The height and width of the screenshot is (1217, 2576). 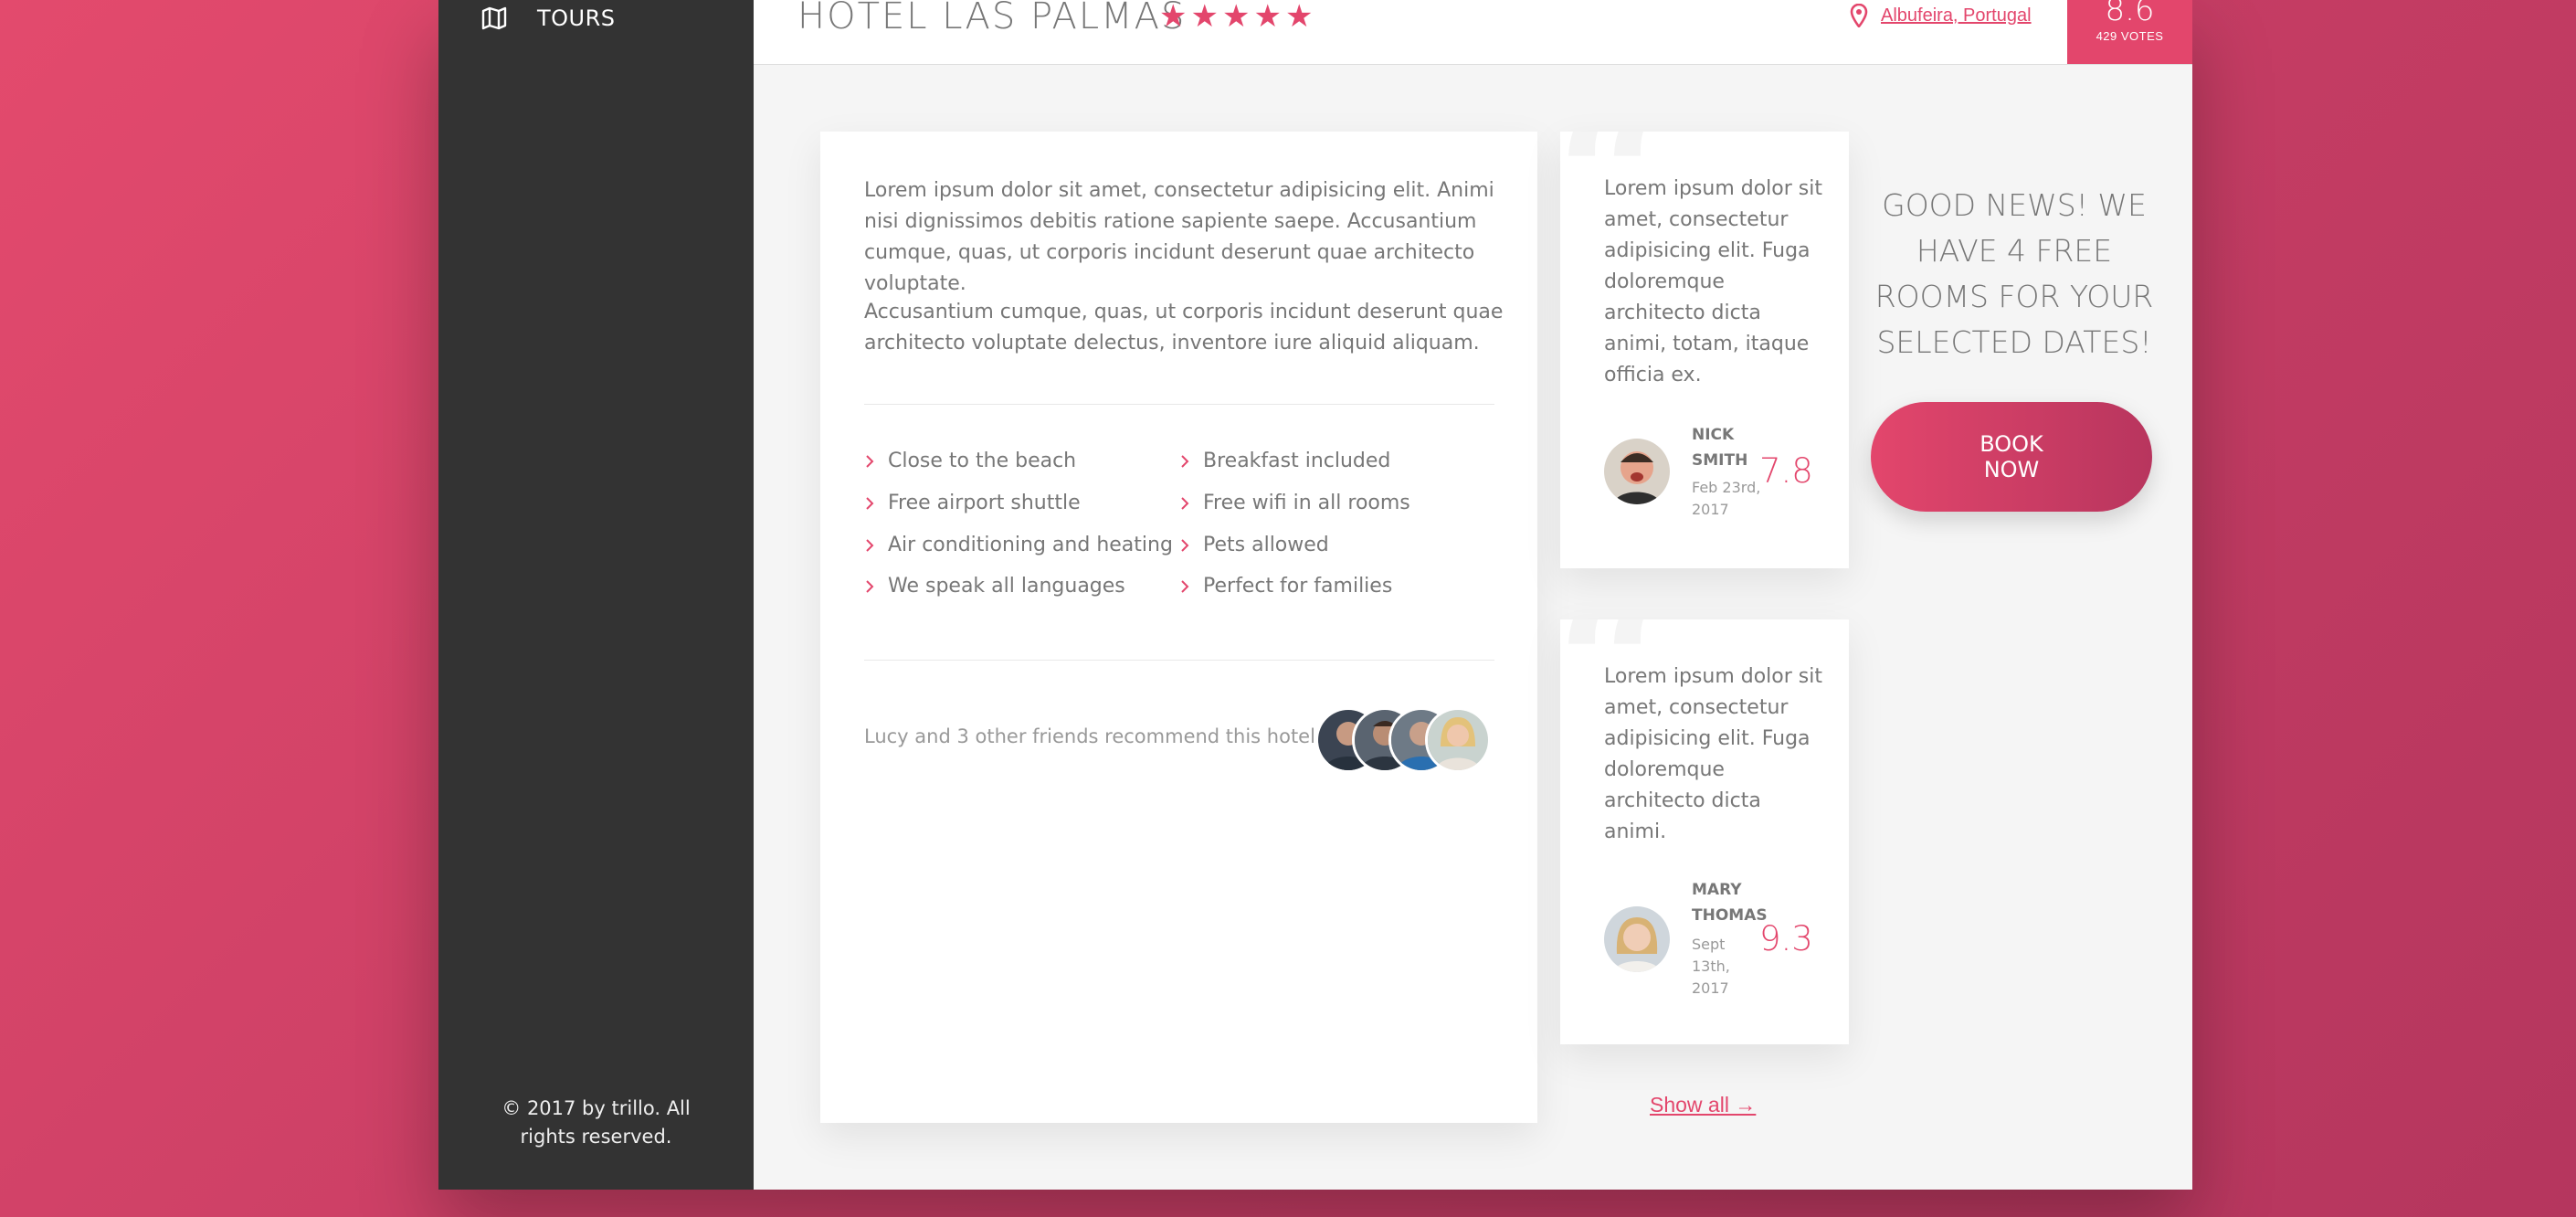 I want to click on feature-label: Perfect for families, so click(x=1298, y=586).